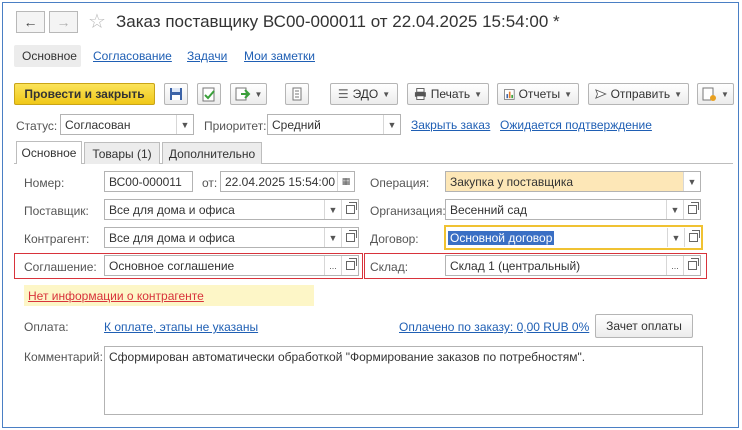  I want to click on operation-value: Закупка у поставщика, so click(512, 181).